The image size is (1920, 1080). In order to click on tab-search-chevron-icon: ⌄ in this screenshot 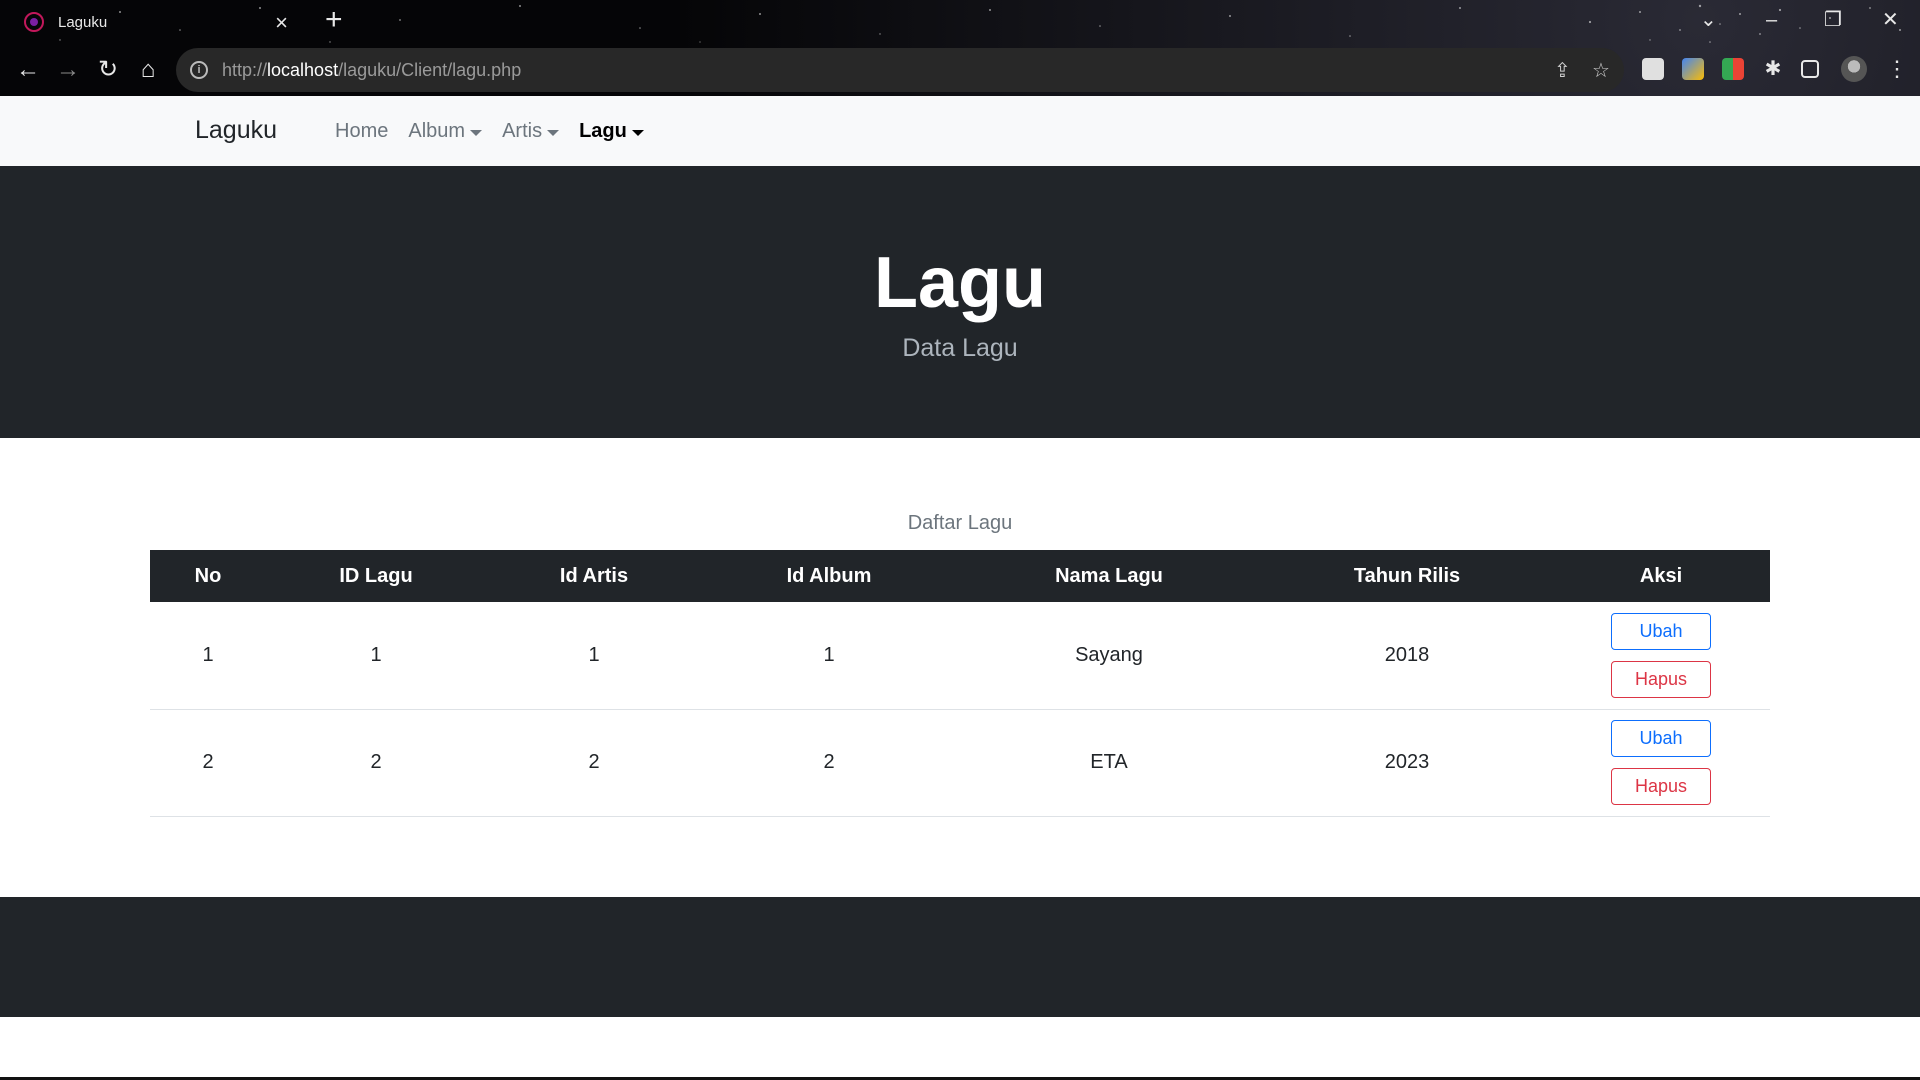, I will do `click(1708, 20)`.